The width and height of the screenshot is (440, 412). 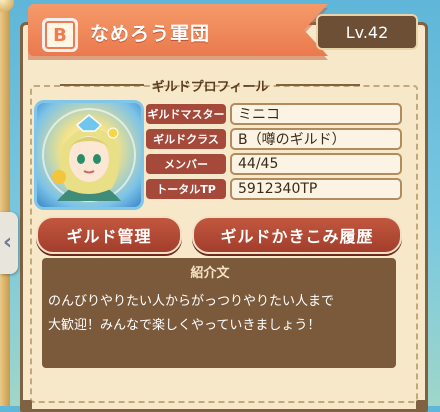 I want to click on guild-class-value: B（噂のギルド）, so click(x=316, y=139).